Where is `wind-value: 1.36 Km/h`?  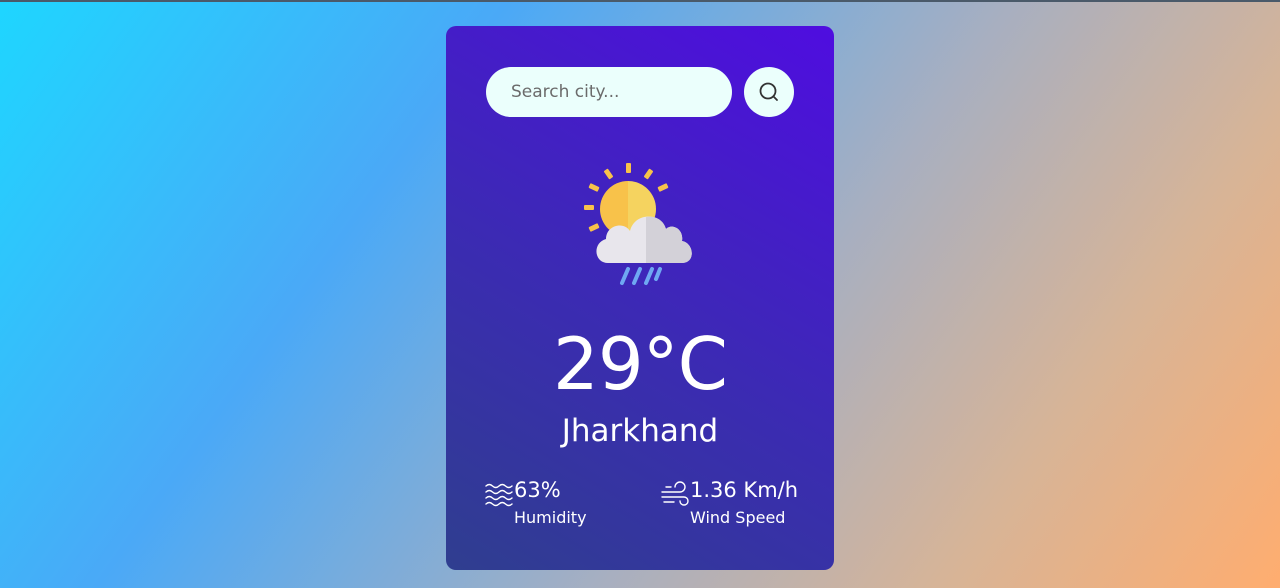 wind-value: 1.36 Km/h is located at coordinates (744, 490).